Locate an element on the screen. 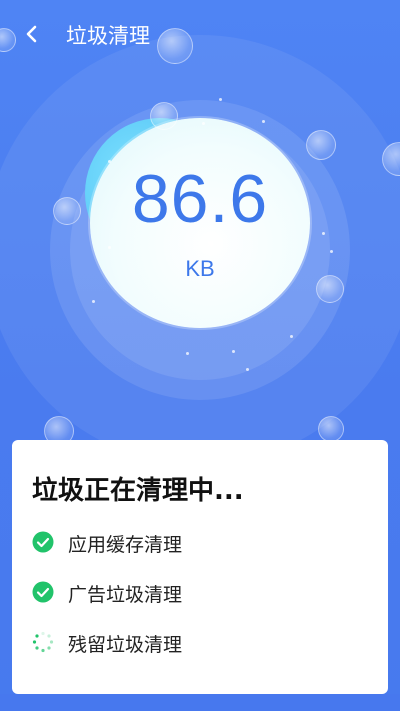 The width and height of the screenshot is (400, 711). task-label: 广告垃圾清理 is located at coordinates (125, 595).